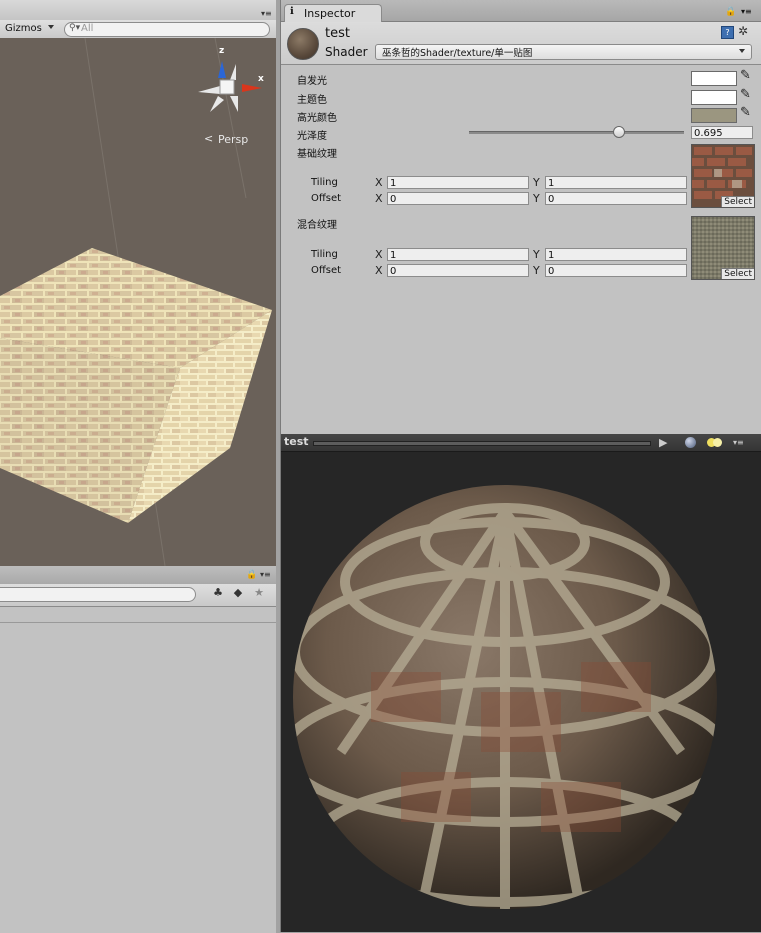  Describe the element at coordinates (303, 44) in the screenshot. I see `material-thumbnail` at that location.